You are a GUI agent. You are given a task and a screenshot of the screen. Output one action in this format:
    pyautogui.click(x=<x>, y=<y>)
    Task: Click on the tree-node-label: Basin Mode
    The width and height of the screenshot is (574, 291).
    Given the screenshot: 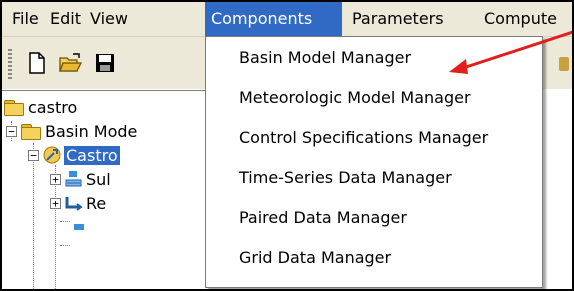 What is the action you would take?
    pyautogui.click(x=91, y=131)
    